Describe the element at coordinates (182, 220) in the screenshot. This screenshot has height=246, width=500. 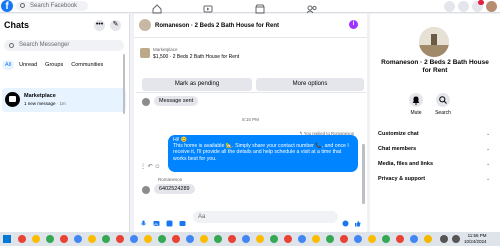
I see `gif-icon` at that location.